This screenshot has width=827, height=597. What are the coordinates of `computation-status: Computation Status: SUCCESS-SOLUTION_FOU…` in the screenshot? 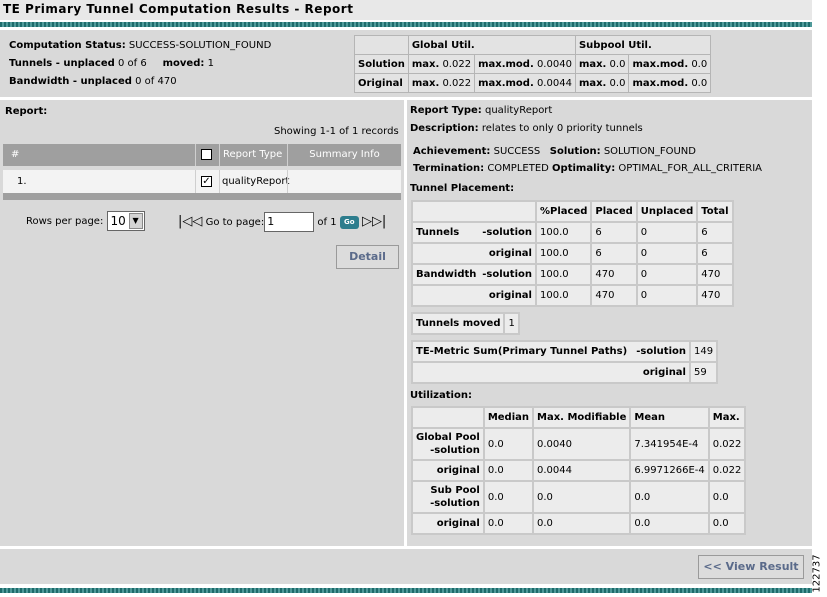 It's located at (140, 45).